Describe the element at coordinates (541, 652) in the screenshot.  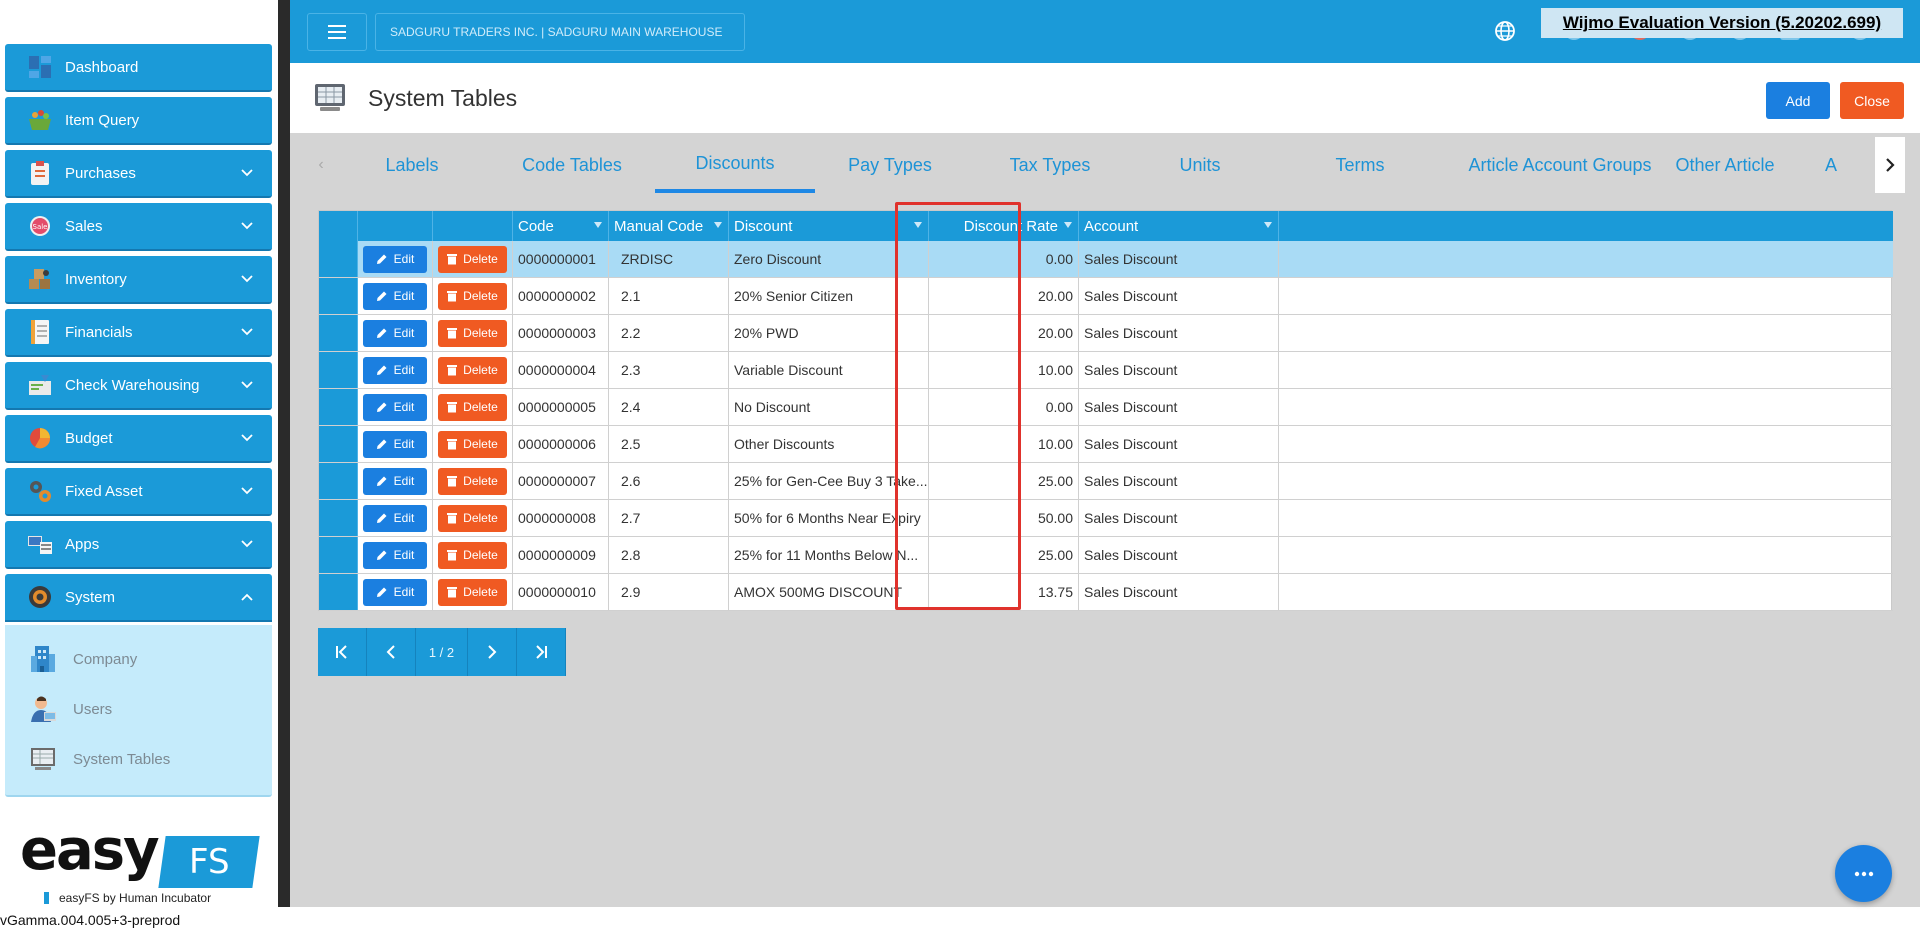
I see `last-page-button` at that location.